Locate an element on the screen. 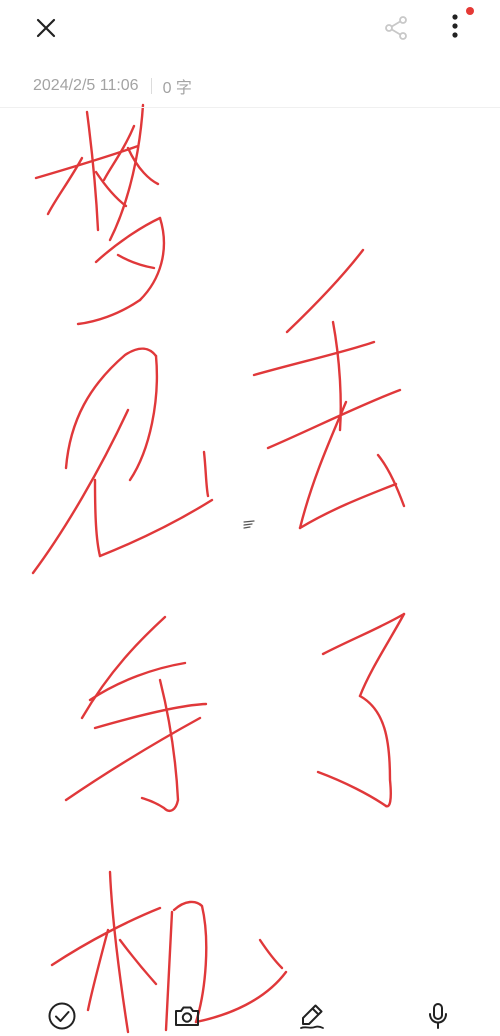 The width and height of the screenshot is (500, 1036). checklist-button is located at coordinates (62, 1016).